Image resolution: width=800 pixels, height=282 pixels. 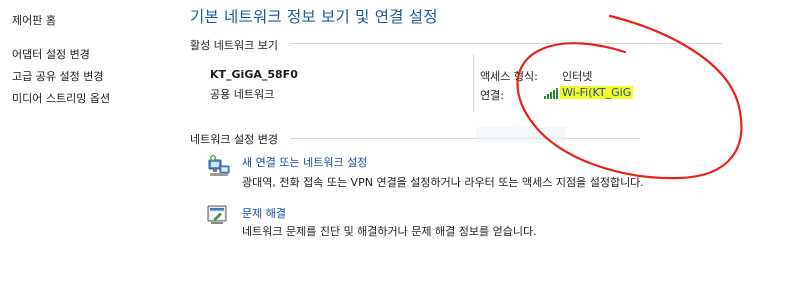 What do you see at coordinates (218, 215) in the screenshot?
I see `troubleshoot-icon` at bounding box center [218, 215].